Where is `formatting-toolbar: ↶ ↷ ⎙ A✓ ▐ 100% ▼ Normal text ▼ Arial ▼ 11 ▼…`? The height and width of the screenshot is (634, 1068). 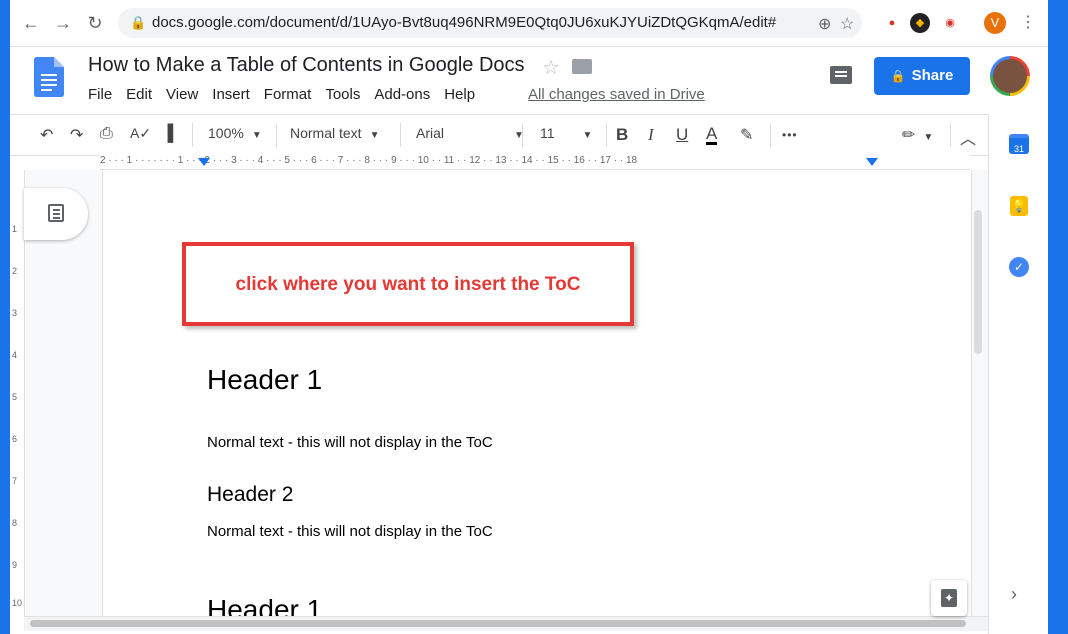 formatting-toolbar: ↶ ↷ ⎙ A✓ ▐ 100% ▼ Normal text ▼ Arial ▼ 11 ▼… is located at coordinates (499, 135).